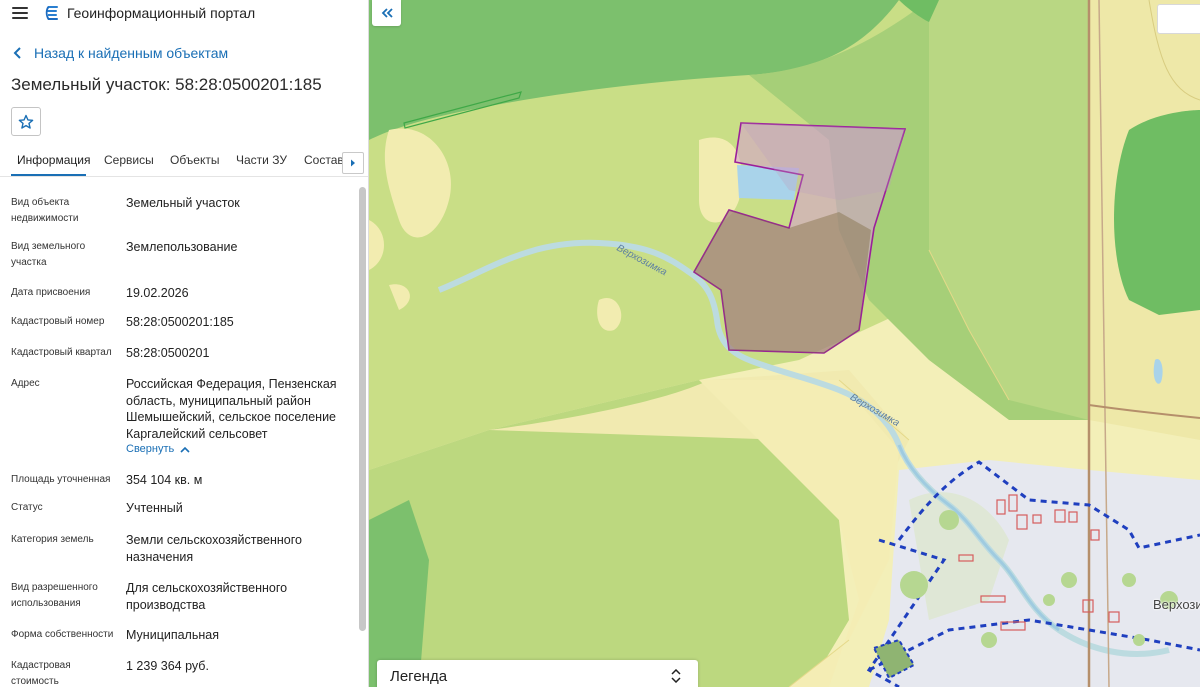  I want to click on tabs-next-button, so click(353, 163).